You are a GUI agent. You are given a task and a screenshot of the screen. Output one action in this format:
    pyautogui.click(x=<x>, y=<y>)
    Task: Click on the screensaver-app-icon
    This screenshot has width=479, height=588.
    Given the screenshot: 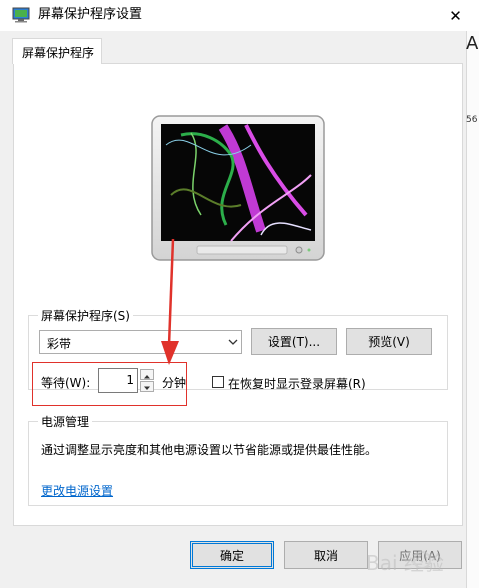 What is the action you would take?
    pyautogui.click(x=21, y=15)
    